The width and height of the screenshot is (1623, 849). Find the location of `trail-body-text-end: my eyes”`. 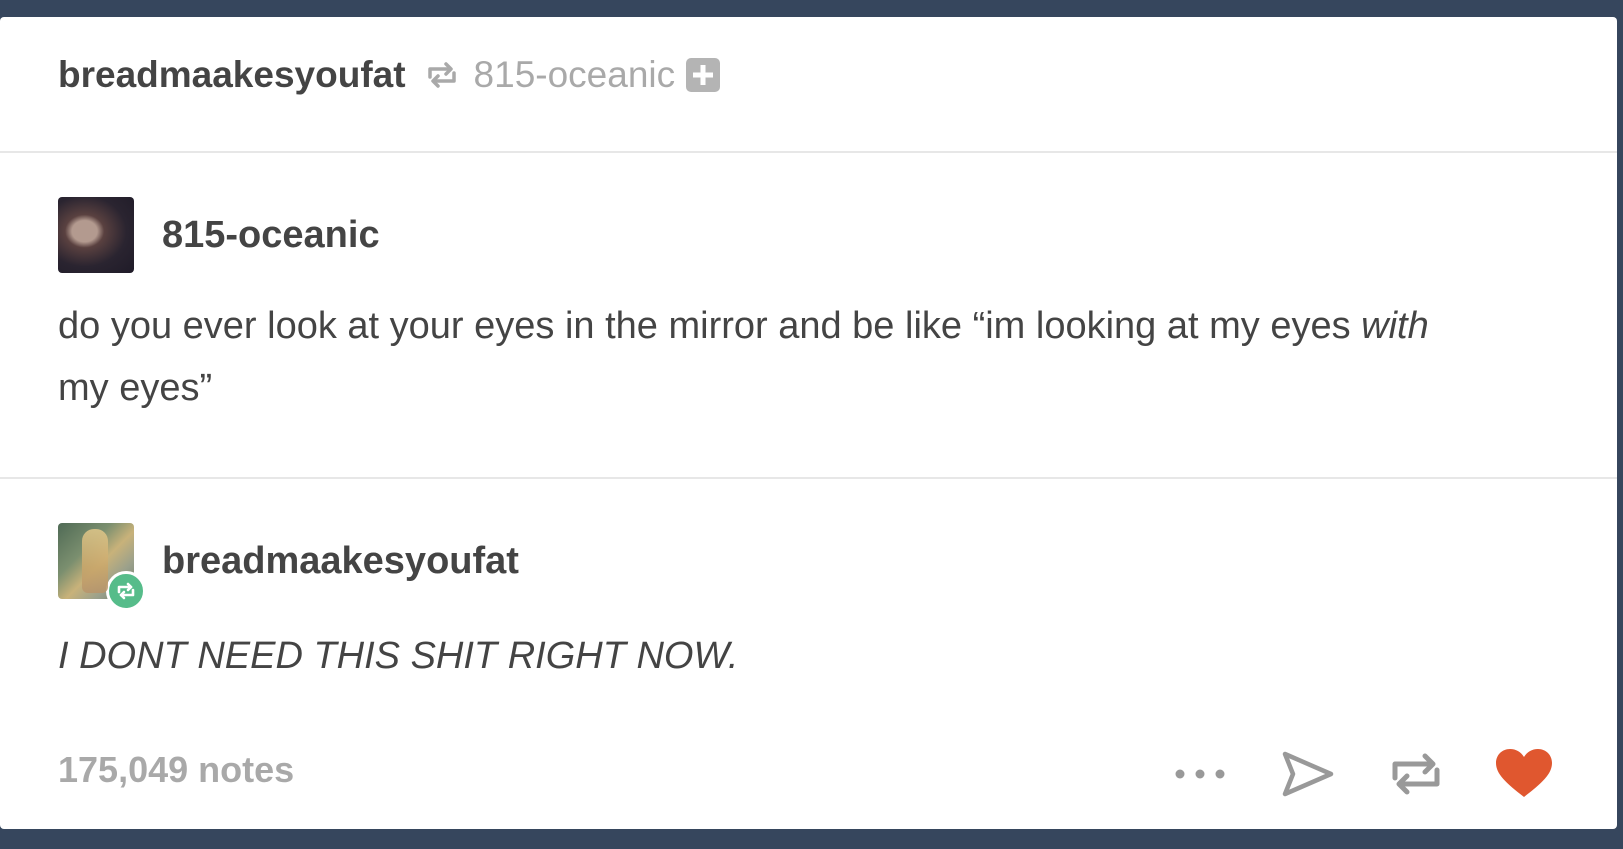

trail-body-text-end: my eyes” is located at coordinates (135, 388).